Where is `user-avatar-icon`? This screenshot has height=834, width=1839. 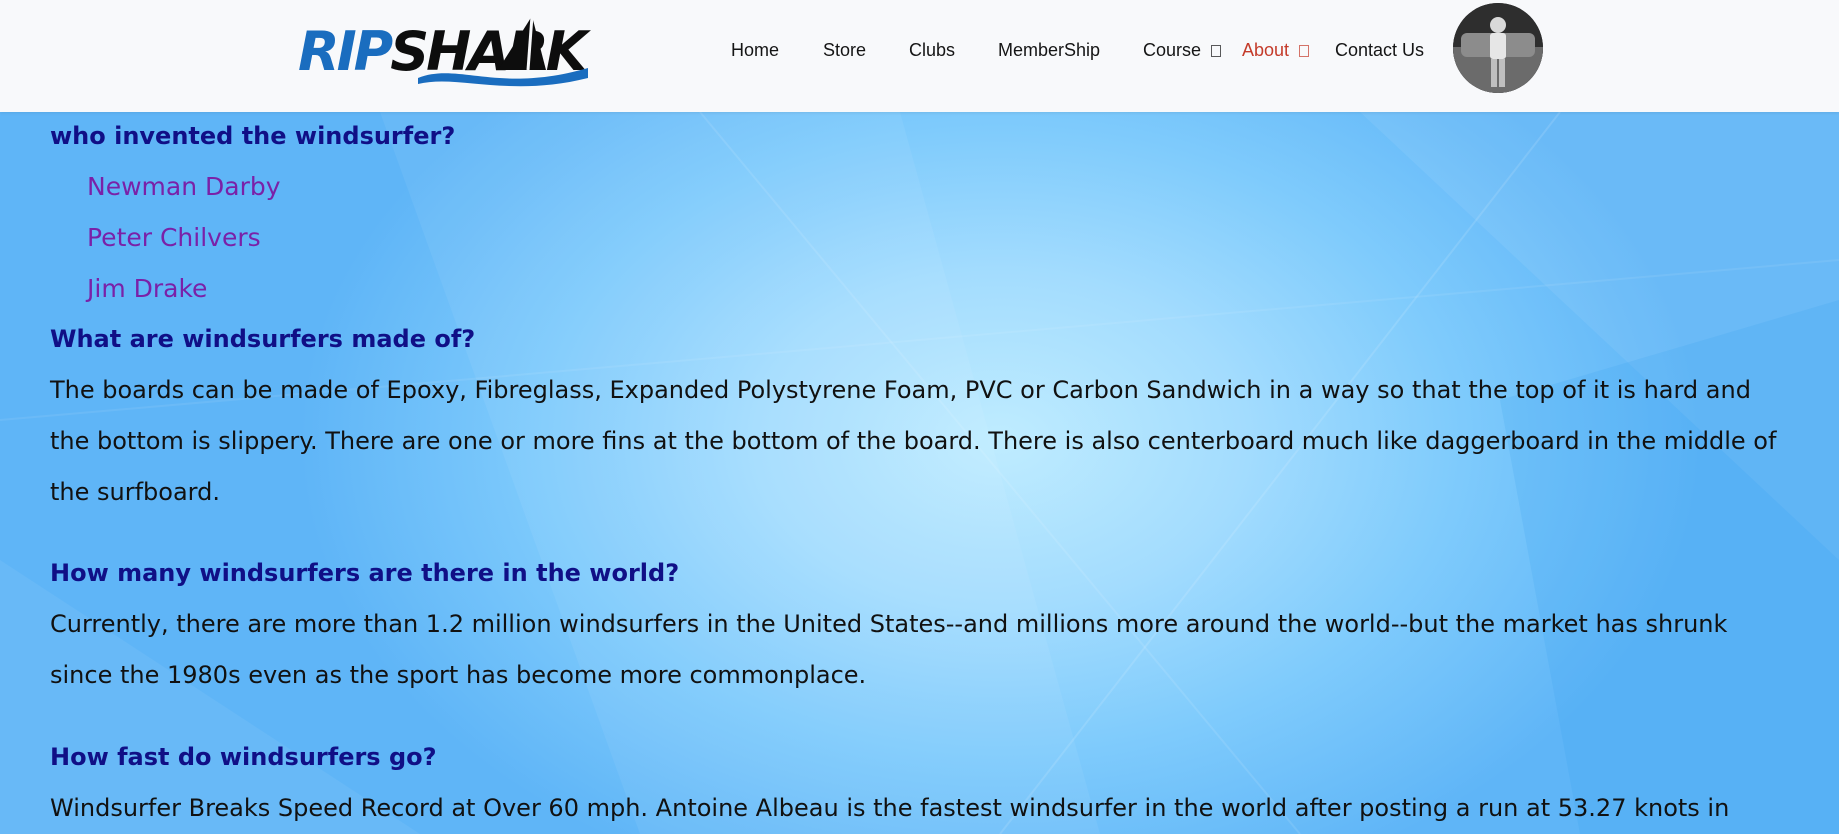 user-avatar-icon is located at coordinates (1498, 48).